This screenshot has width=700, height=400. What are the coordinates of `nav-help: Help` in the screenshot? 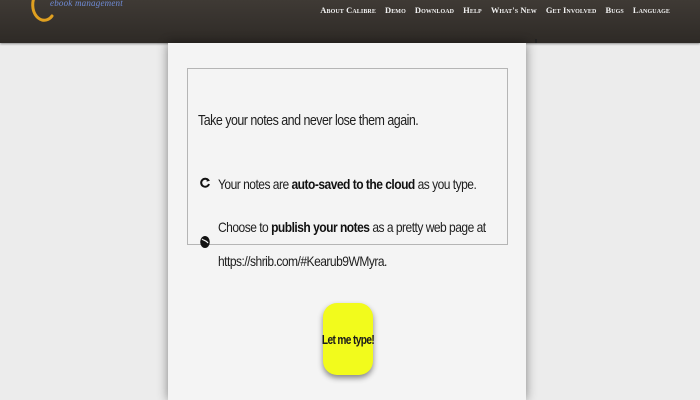 It's located at (472, 10).